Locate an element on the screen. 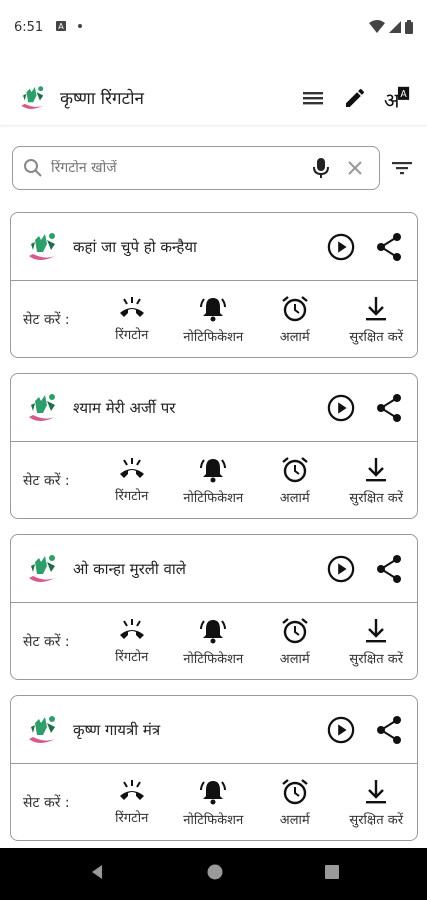 Image resolution: width=427 pixels, height=900 pixels. ringtone-title: ओ कान्हा मुरली वाले is located at coordinates (129, 568).